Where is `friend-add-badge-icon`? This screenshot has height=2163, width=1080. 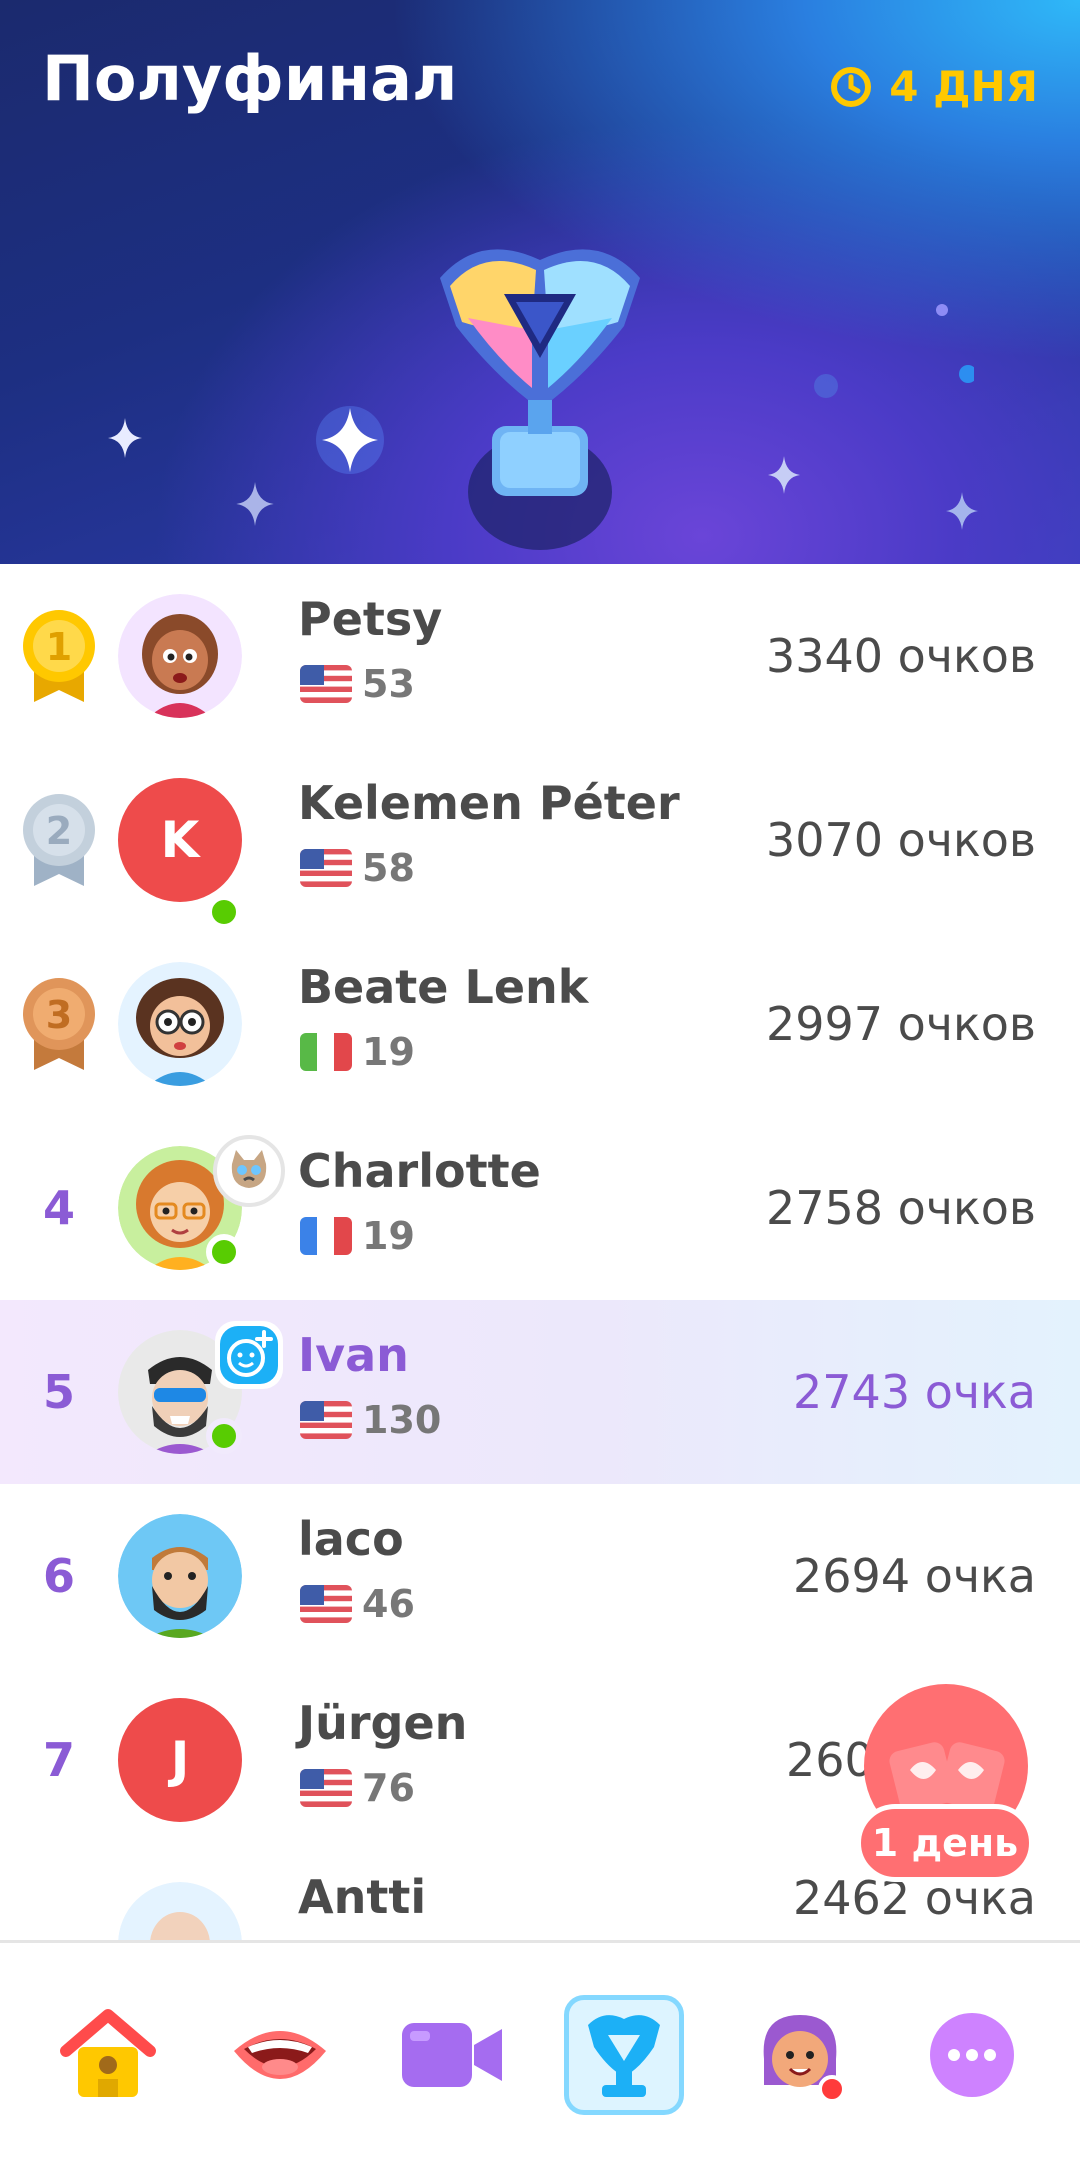 friend-add-badge-icon is located at coordinates (249, 1355).